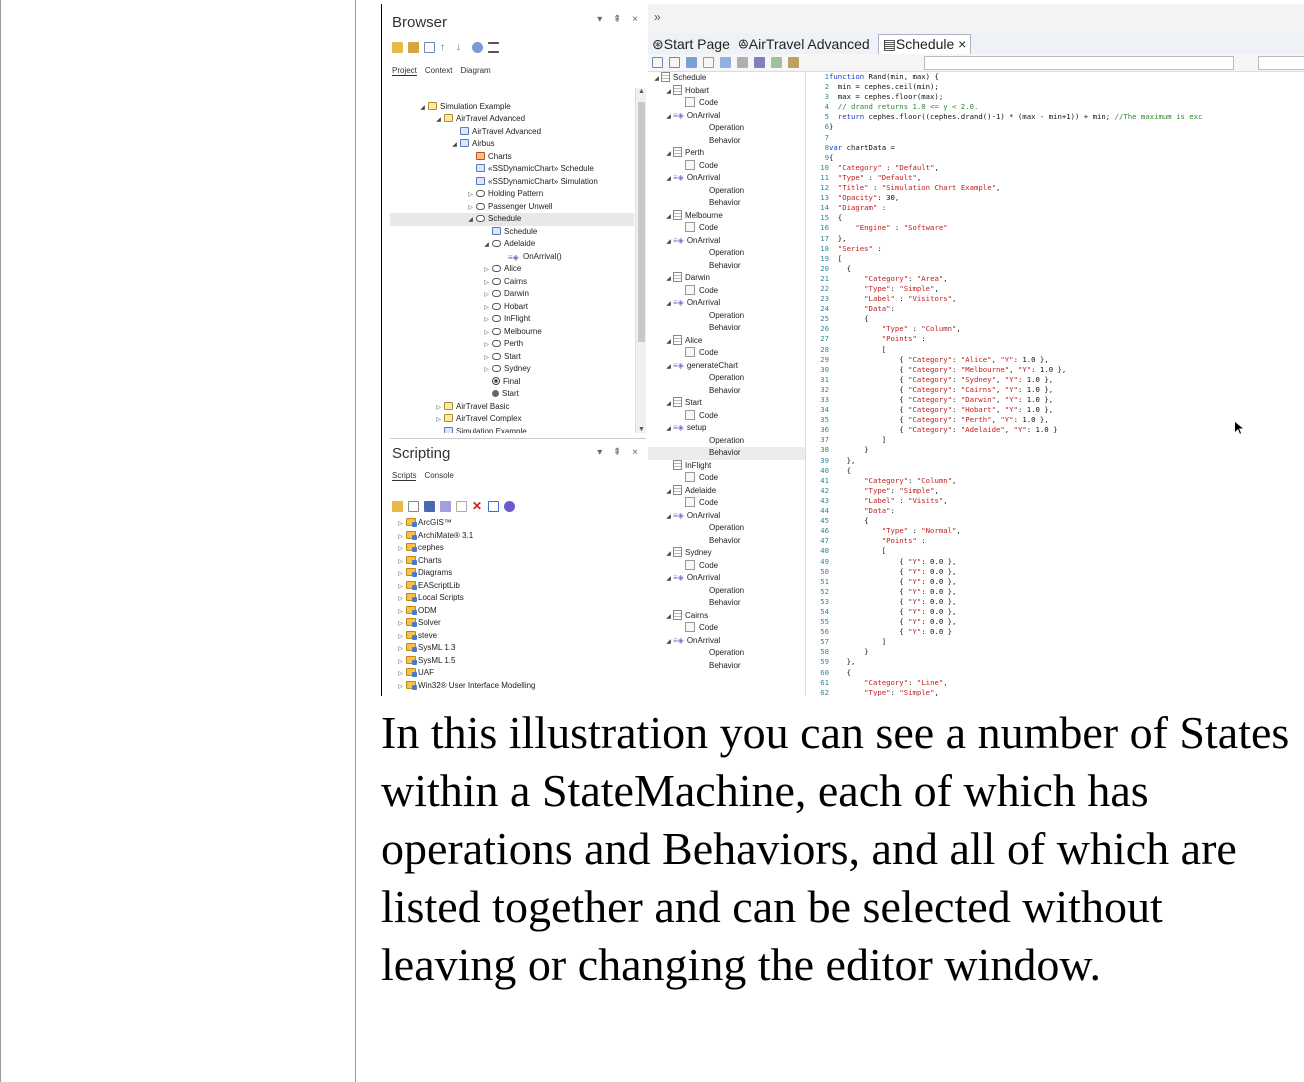  What do you see at coordinates (512, 182) in the screenshot?
I see `tree-item: «SSDynamicChart» Simulation` at bounding box center [512, 182].